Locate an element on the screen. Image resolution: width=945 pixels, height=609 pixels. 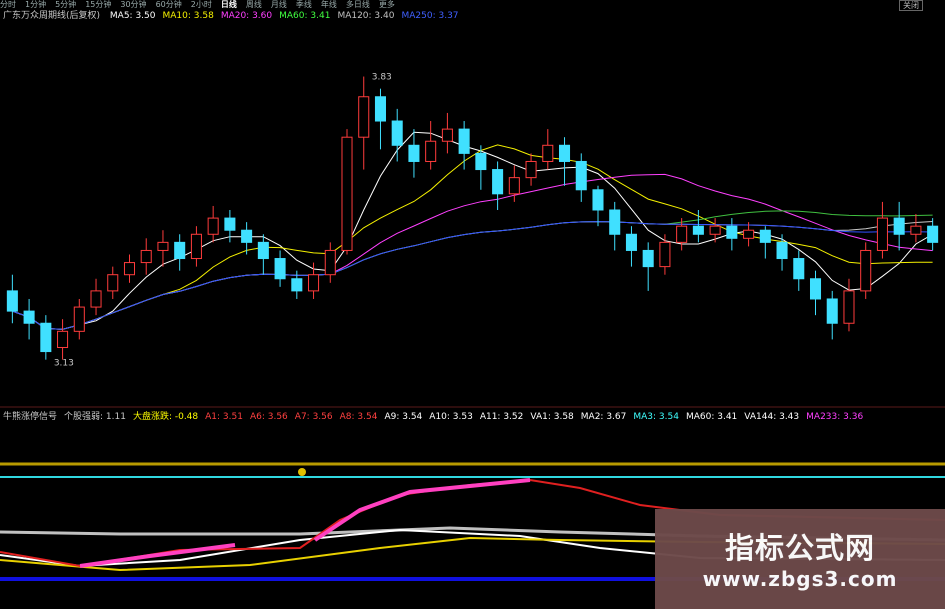
watermark-title: 指标公式网 is located at coordinates (799, 548).